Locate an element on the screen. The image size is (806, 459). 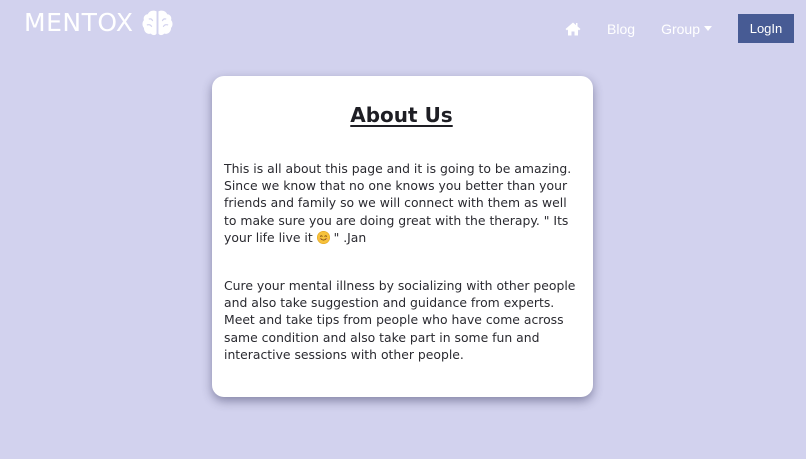
brain-icon is located at coordinates (157, 23).